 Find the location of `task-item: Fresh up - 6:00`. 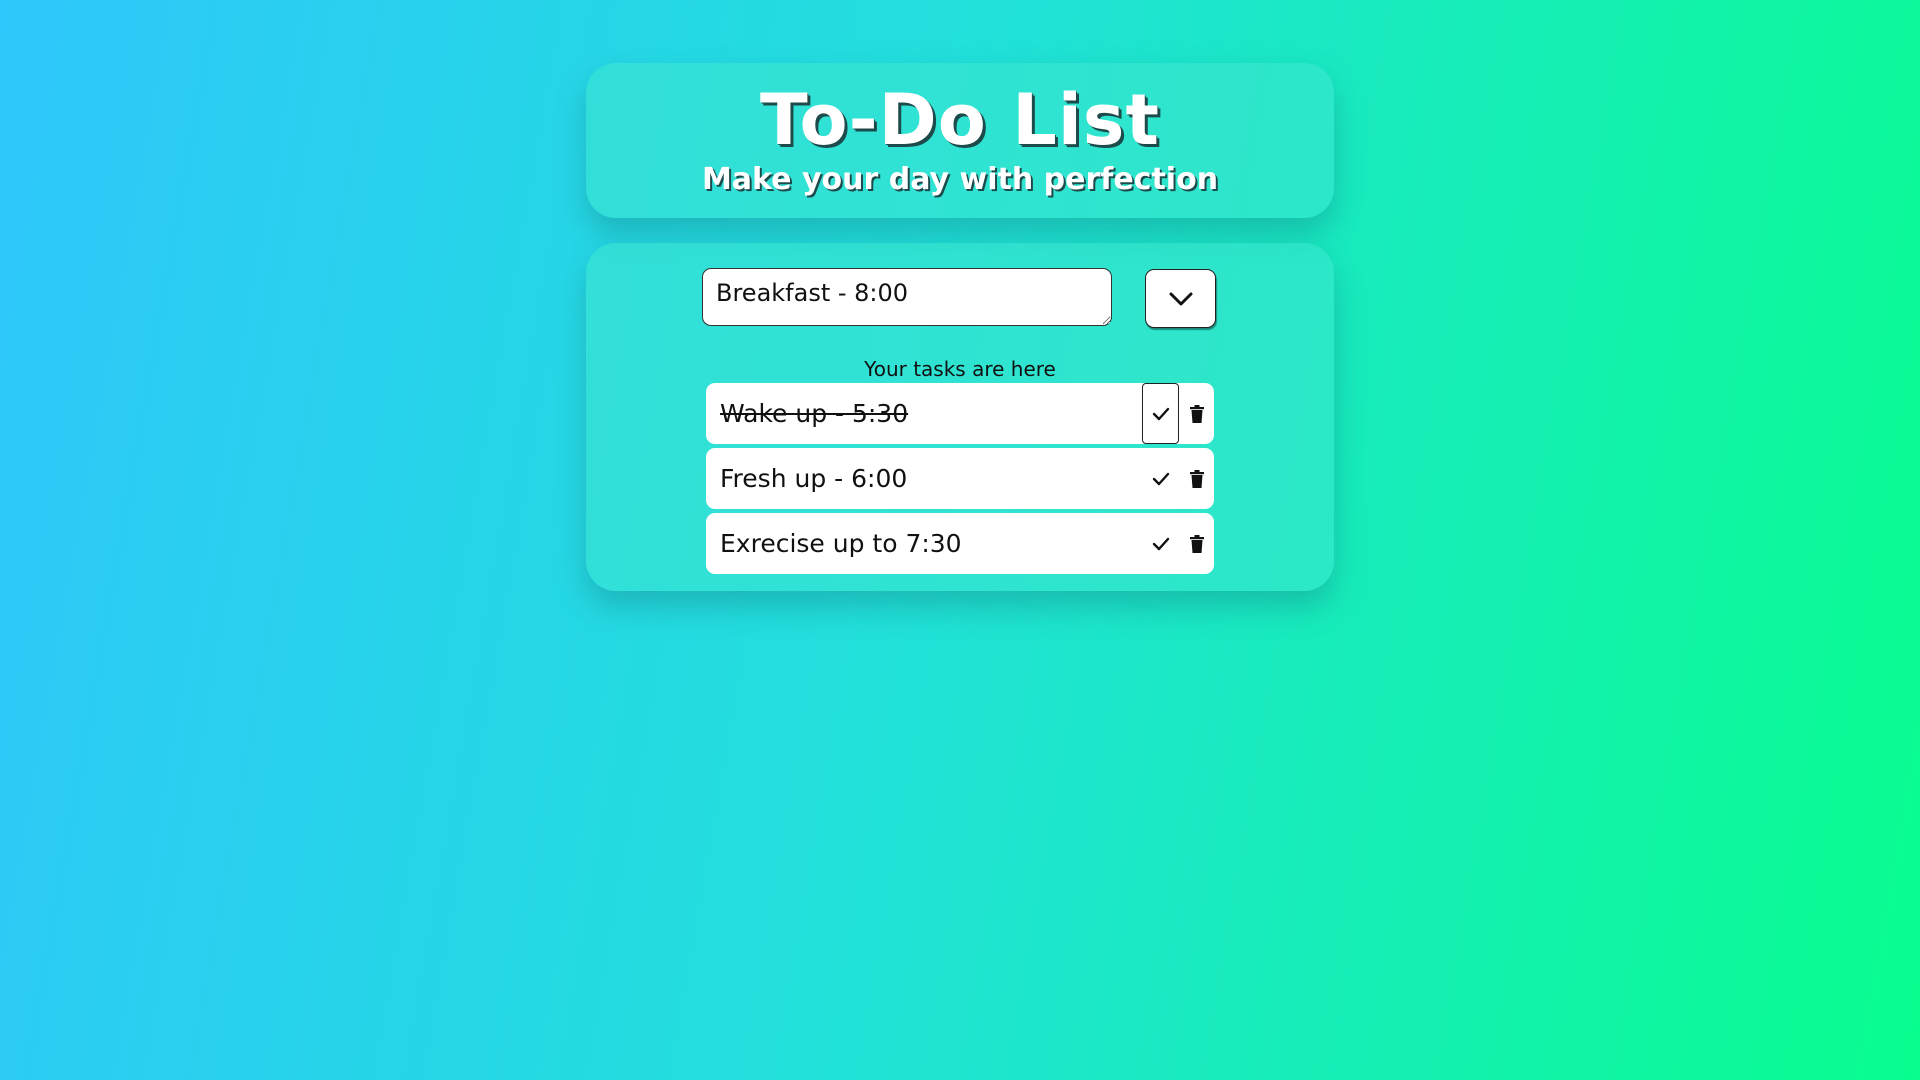

task-item: Fresh up - 6:00 is located at coordinates (960, 478).